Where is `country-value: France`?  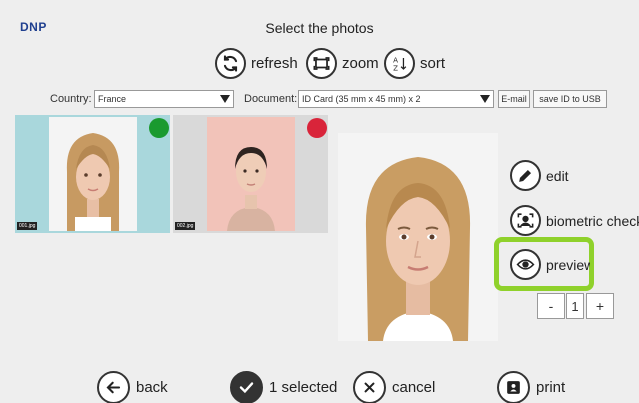
country-value: France is located at coordinates (112, 99).